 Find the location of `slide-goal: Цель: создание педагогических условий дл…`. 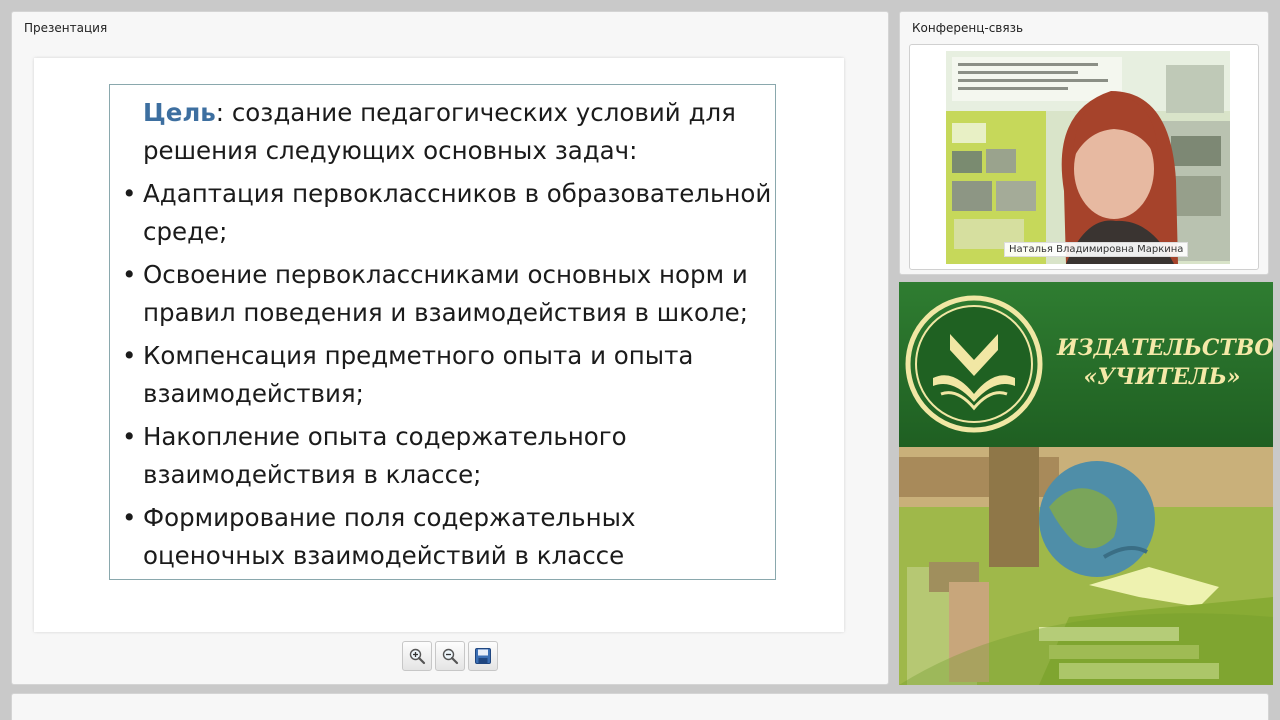

slide-goal: Цель: создание педагогических условий дл… is located at coordinates (459, 132).